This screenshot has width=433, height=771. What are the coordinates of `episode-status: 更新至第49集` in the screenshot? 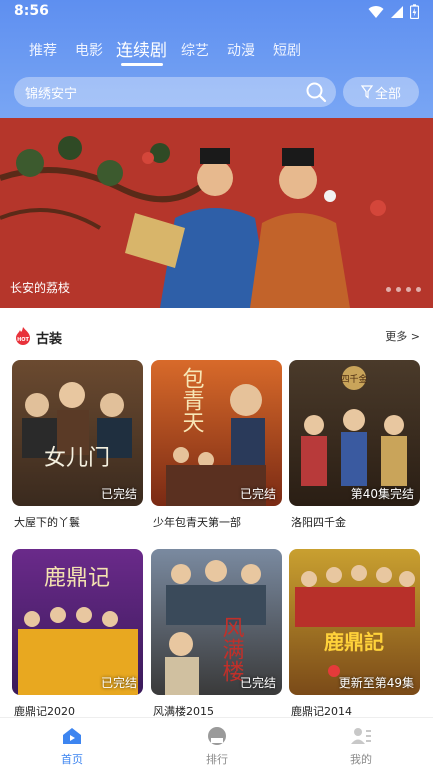 It's located at (376, 683).